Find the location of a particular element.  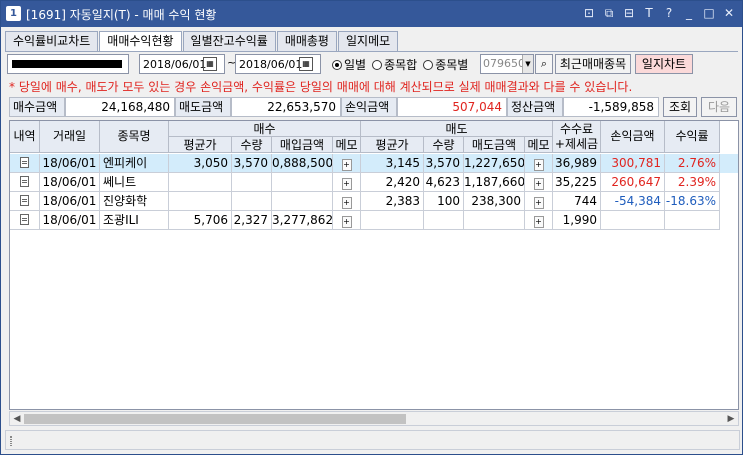

col-sell-amount: 매도금액 is located at coordinates (494, 145).